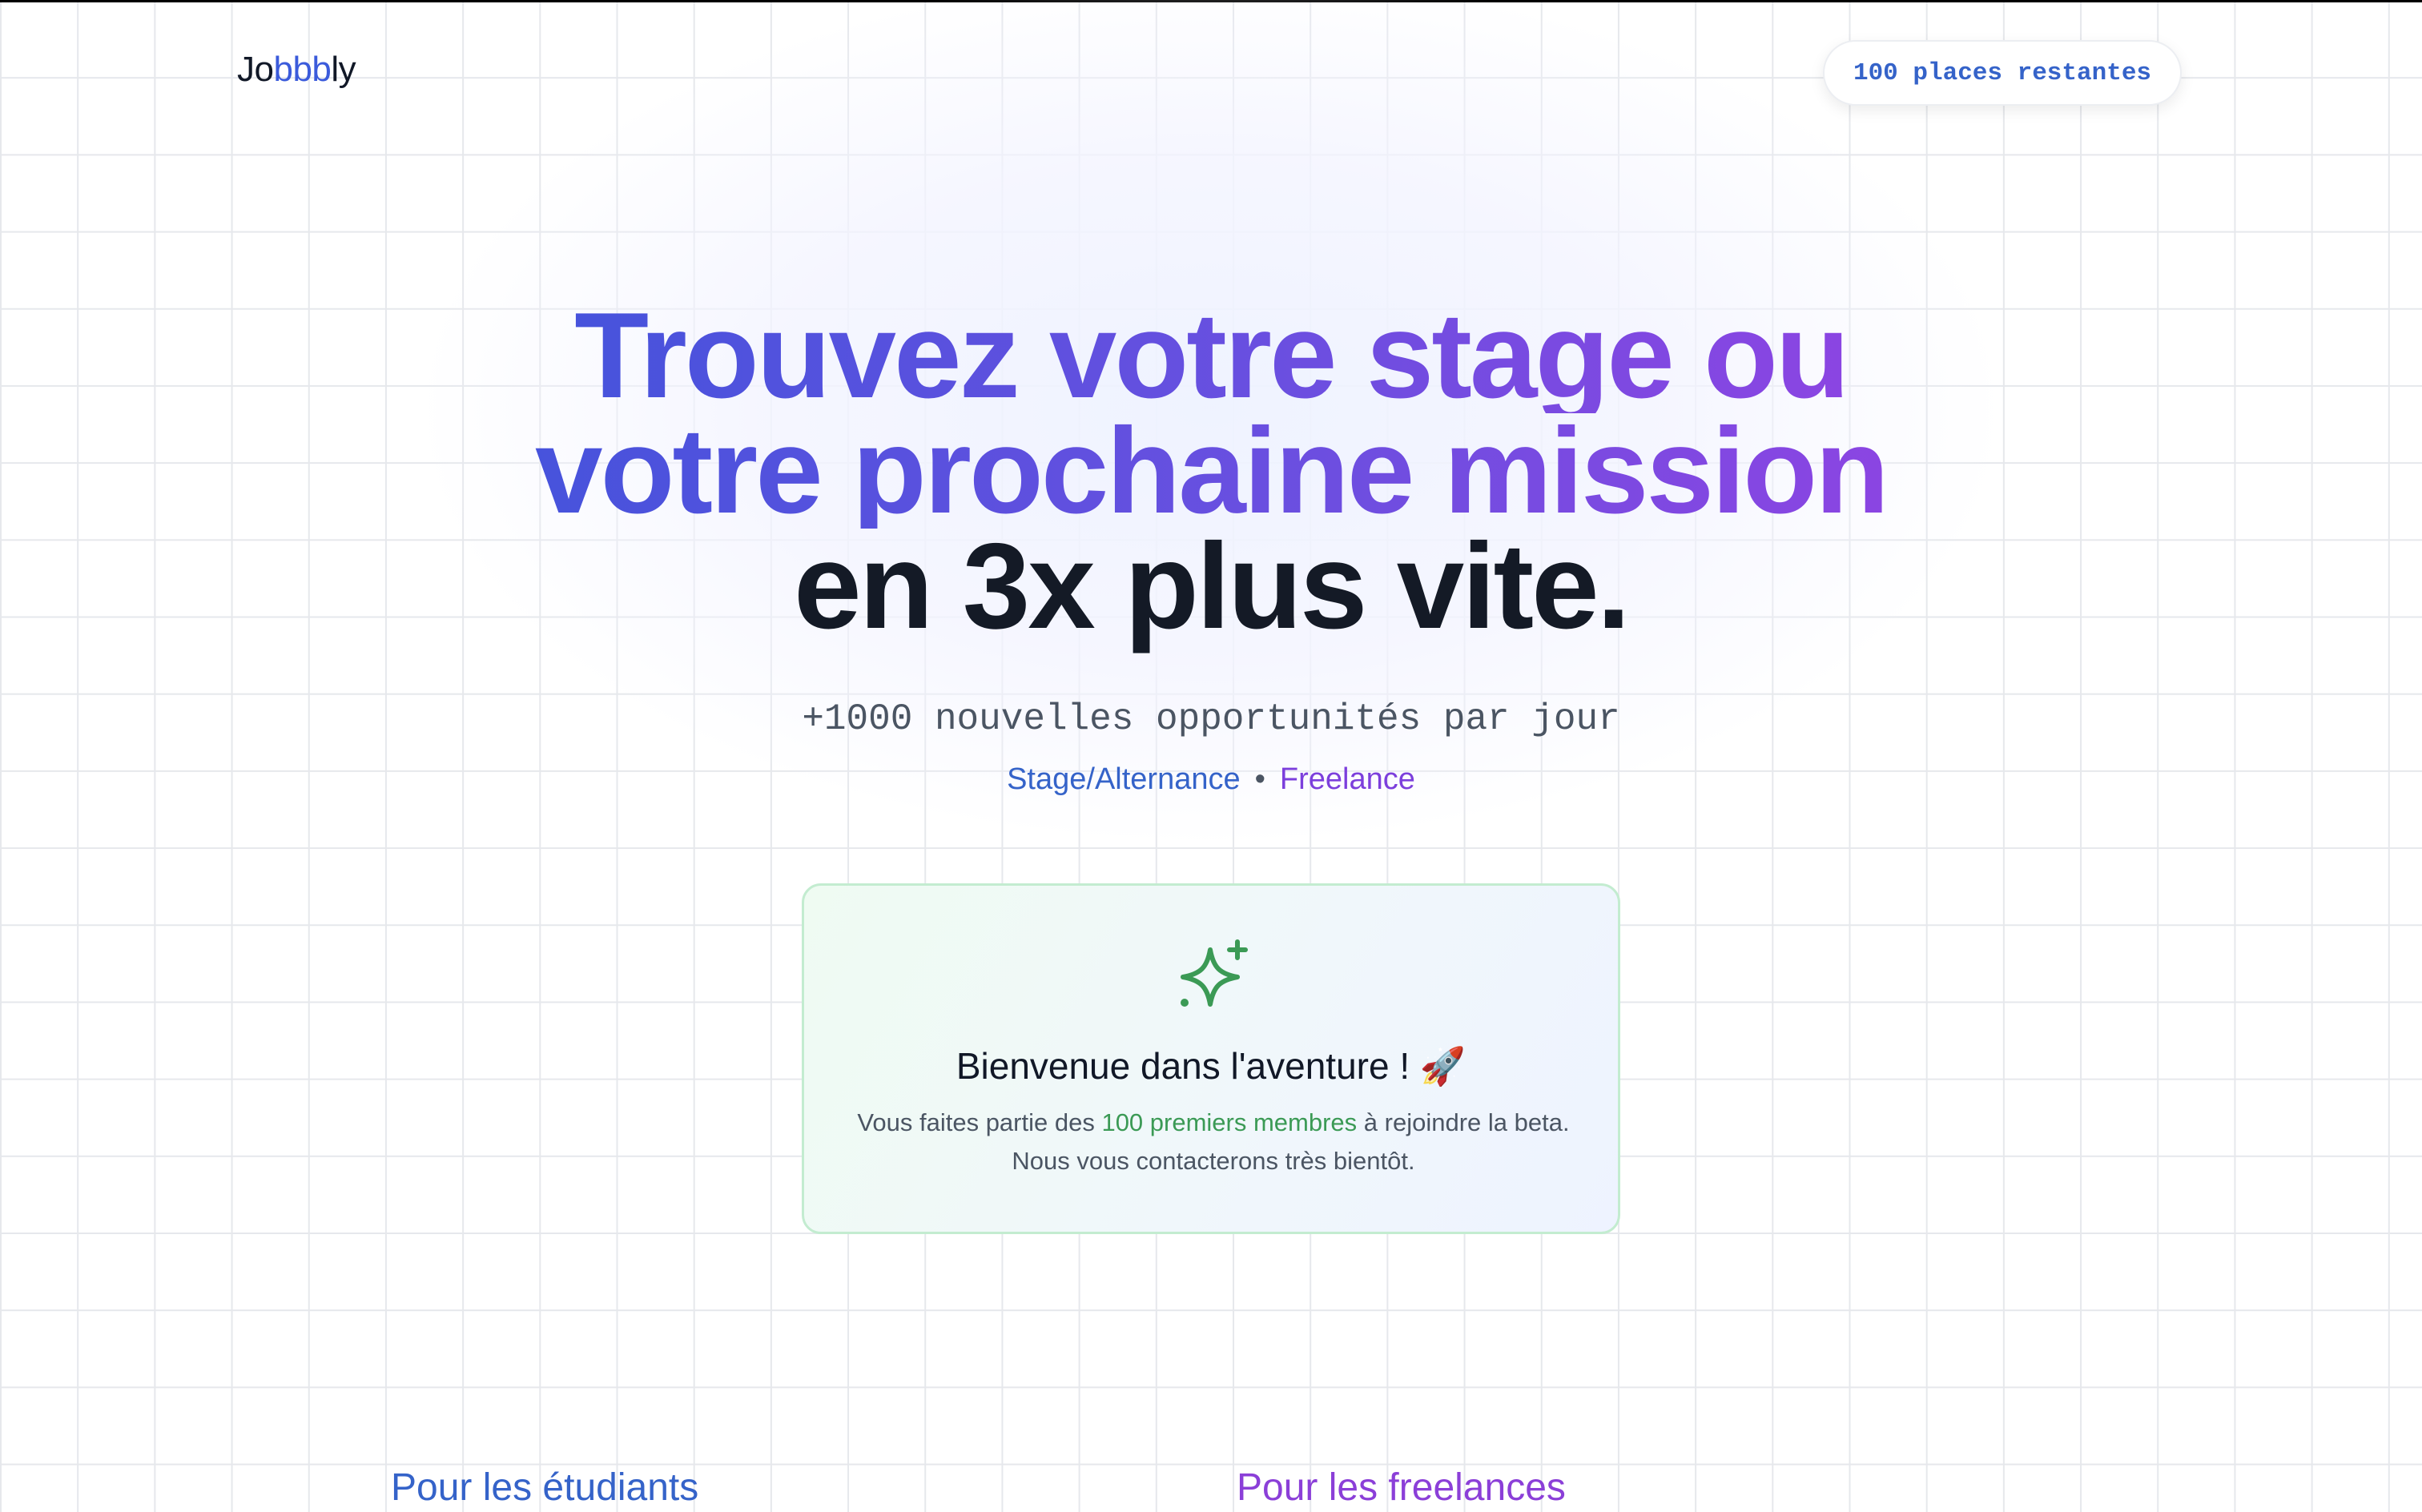 This screenshot has width=2422, height=1512. Describe the element at coordinates (1212, 471) in the screenshot. I see `hero-title-line-2: votre prochaine mission` at that location.